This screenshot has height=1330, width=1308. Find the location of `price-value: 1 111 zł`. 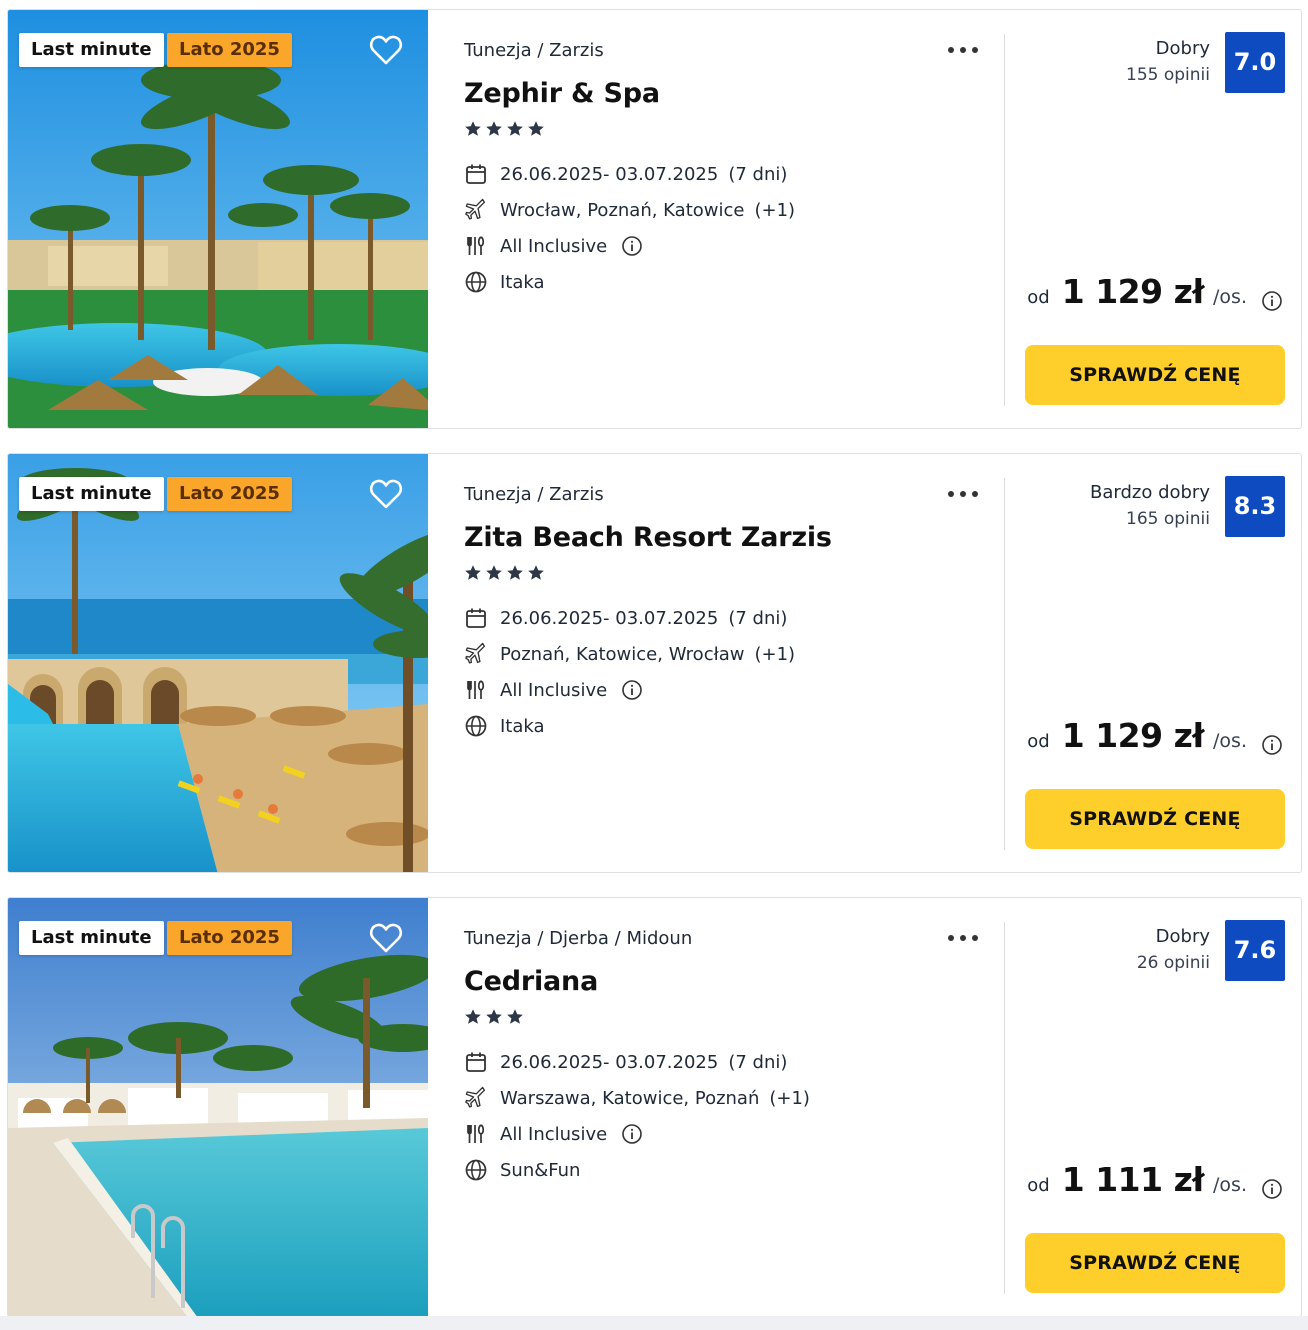

price-value: 1 111 zł is located at coordinates (1133, 1179).